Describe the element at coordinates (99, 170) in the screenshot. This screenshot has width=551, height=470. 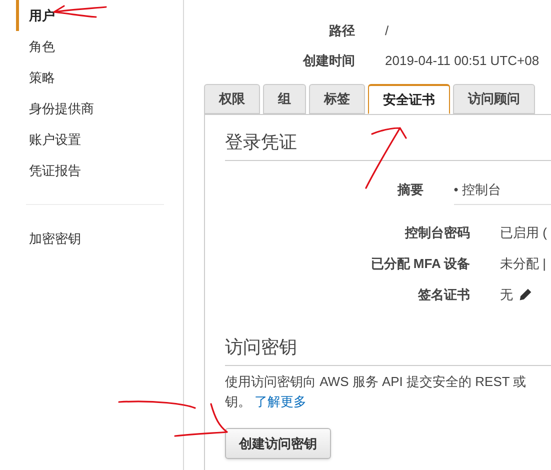
I see `sidebar-item: 凭证报告` at that location.